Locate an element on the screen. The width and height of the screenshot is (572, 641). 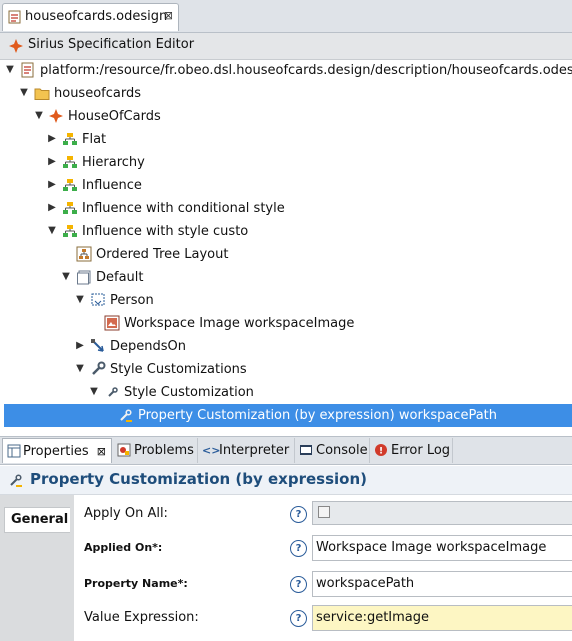
tree-item-influence: ▶ Influence is located at coordinates (286, 185).